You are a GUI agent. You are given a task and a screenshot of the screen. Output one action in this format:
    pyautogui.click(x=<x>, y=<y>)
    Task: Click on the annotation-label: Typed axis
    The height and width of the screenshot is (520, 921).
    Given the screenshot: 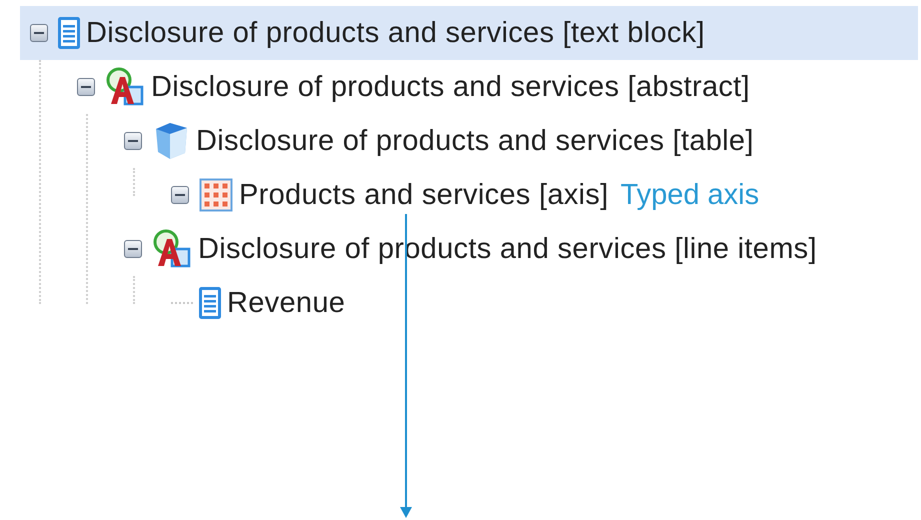 What is the action you would take?
    pyautogui.click(x=690, y=195)
    